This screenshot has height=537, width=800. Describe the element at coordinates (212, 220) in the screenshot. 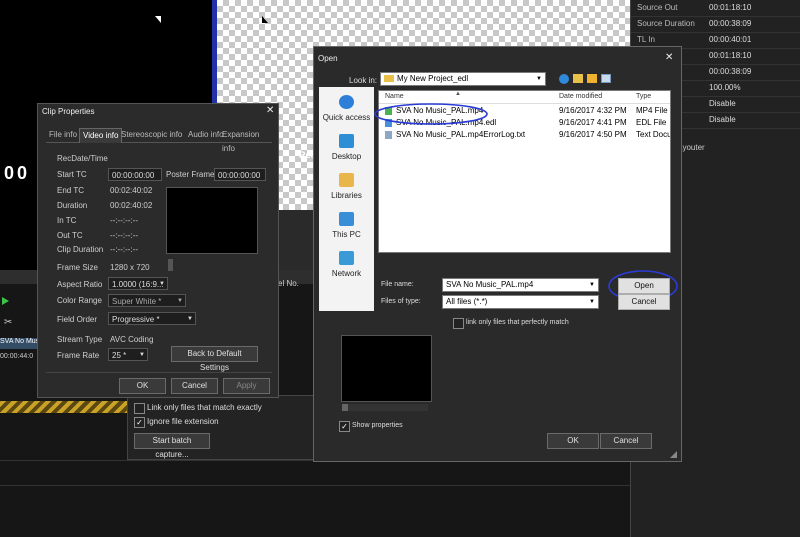

I see `poster-thumbnail` at that location.